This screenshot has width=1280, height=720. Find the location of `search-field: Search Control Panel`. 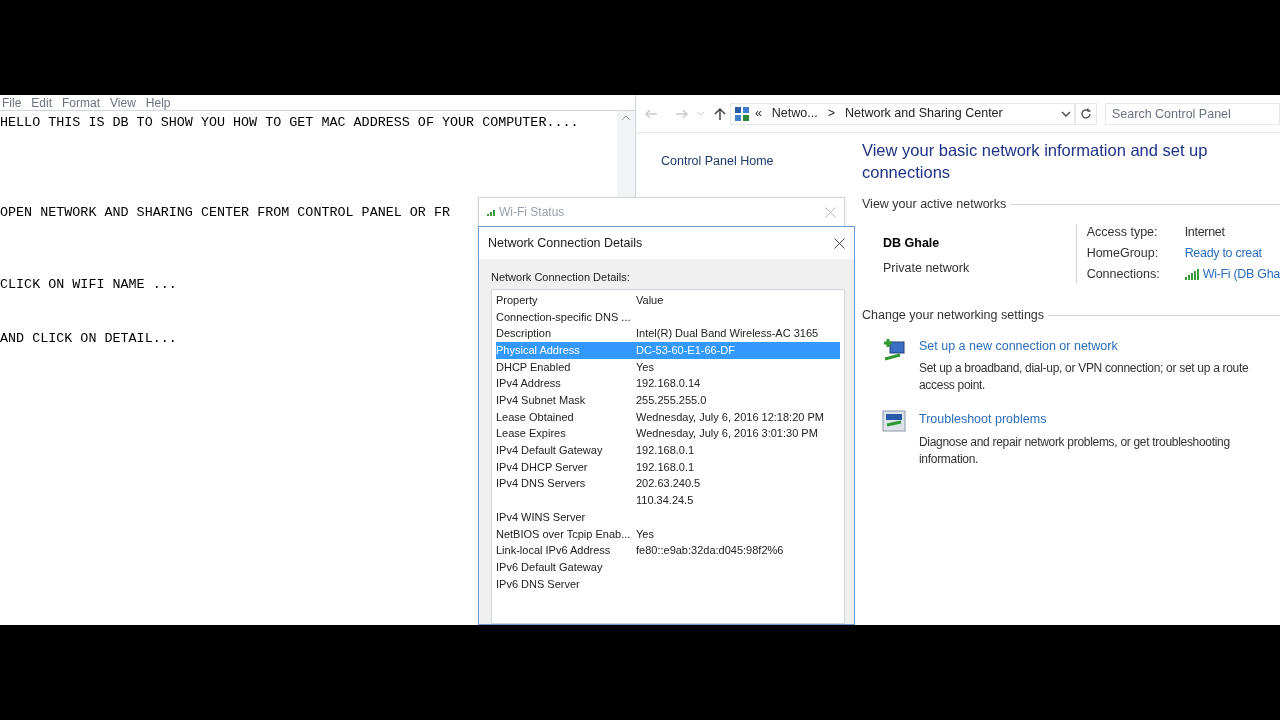

search-field: Search Control Panel is located at coordinates (1192, 113).